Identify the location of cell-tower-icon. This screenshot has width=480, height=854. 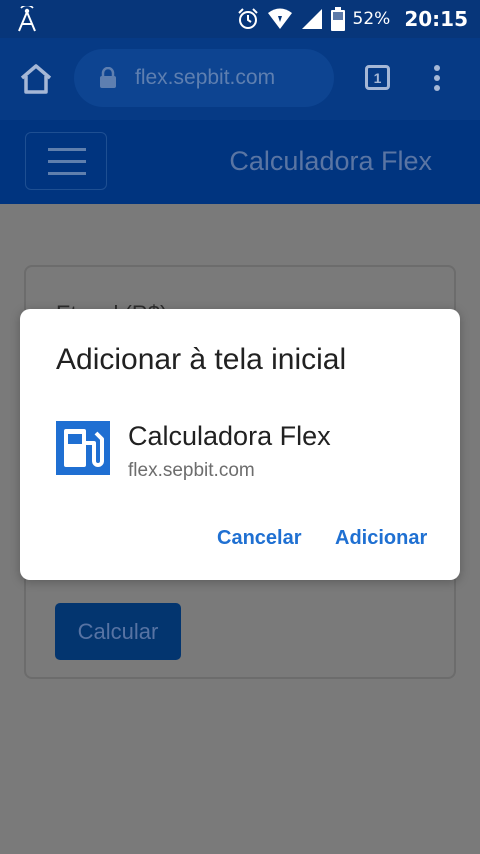
(27, 19).